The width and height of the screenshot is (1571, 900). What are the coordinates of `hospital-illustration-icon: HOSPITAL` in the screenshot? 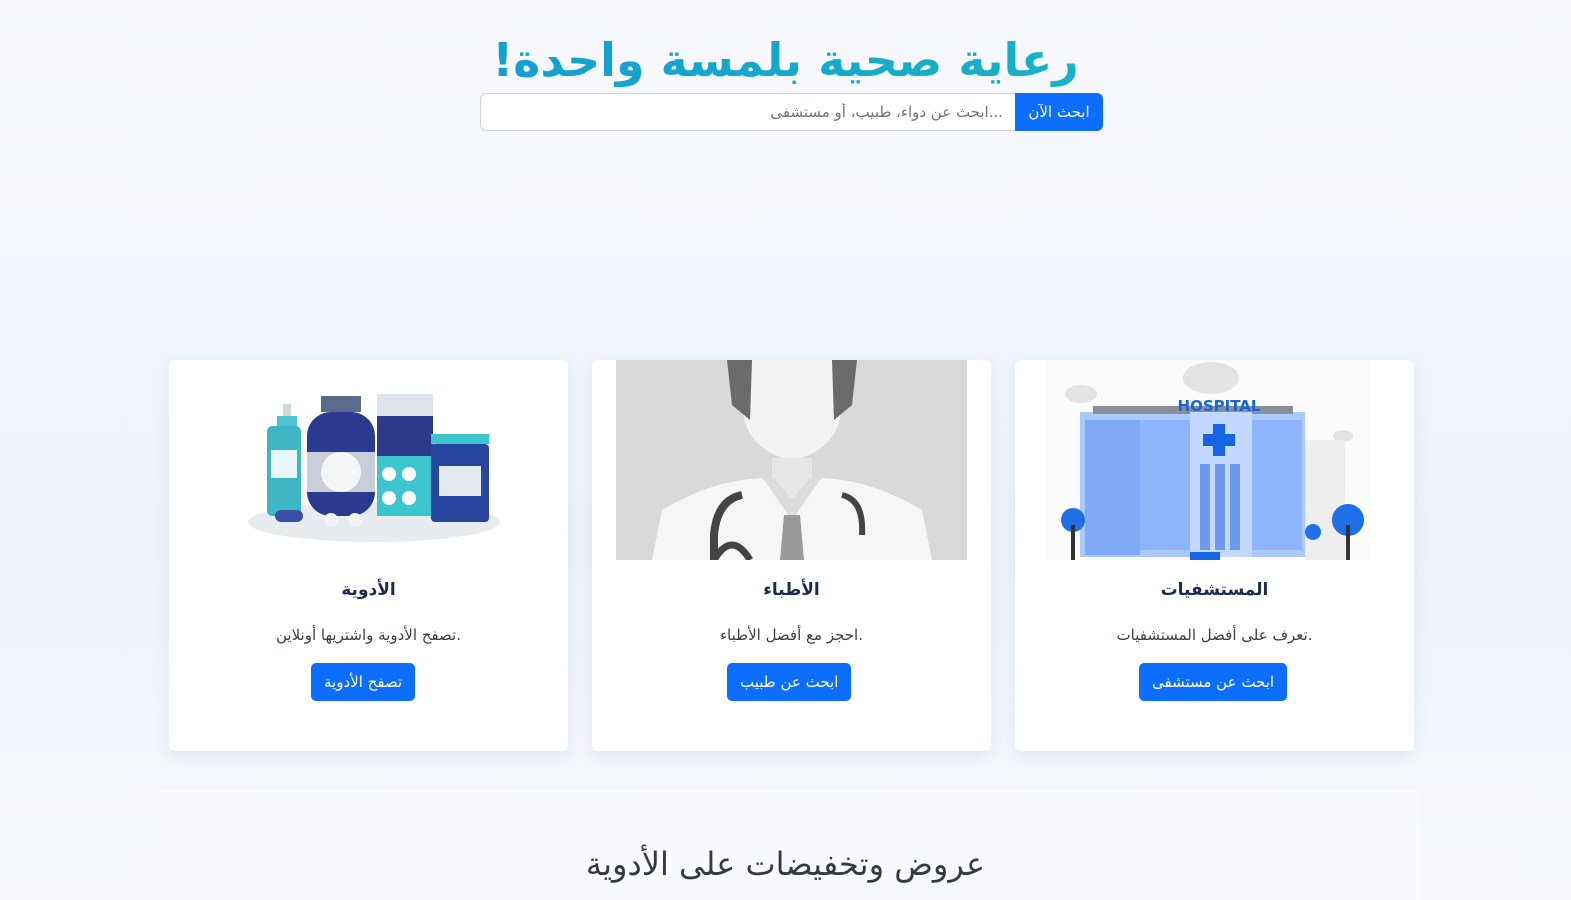 It's located at (1214, 460).